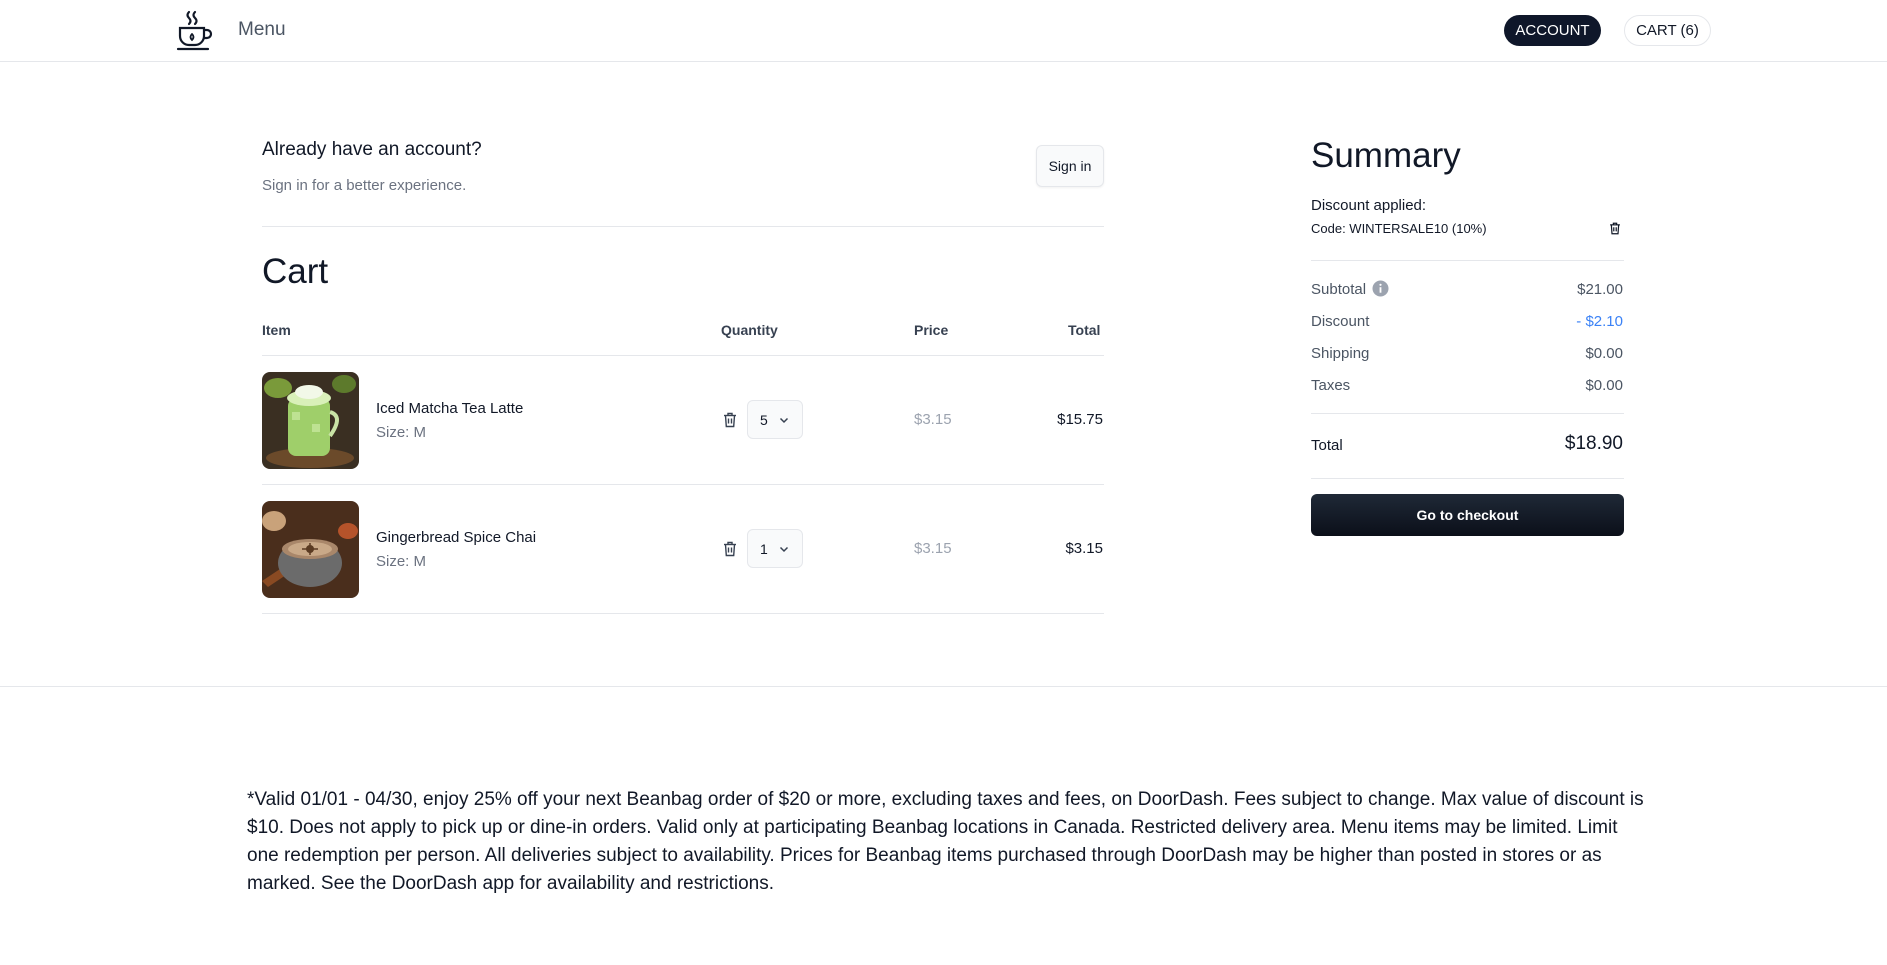 The image size is (1887, 965). Describe the element at coordinates (195, 30) in the screenshot. I see `coffee-cup-icon` at that location.